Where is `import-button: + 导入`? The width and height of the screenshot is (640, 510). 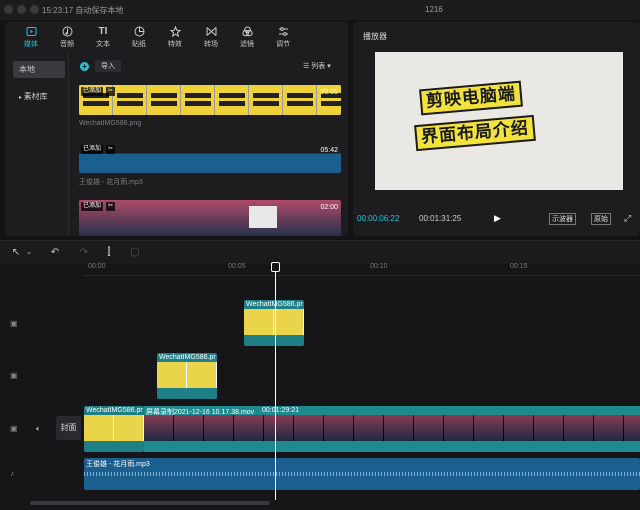 import-button: + 导入 is located at coordinates (105, 66).